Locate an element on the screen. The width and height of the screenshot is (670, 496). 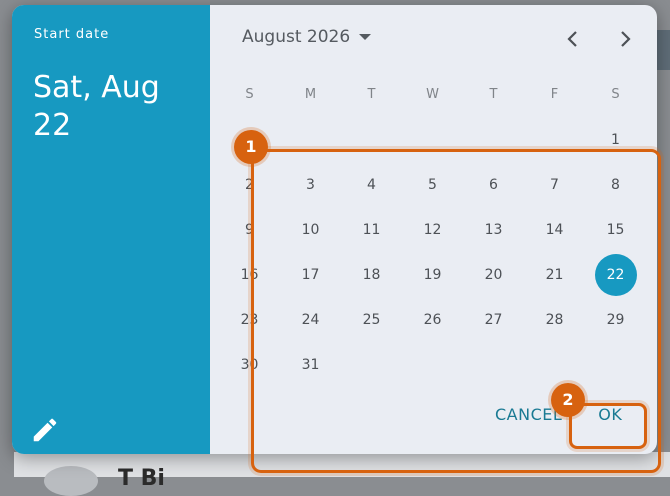
weekday-label: W is located at coordinates (432, 94).